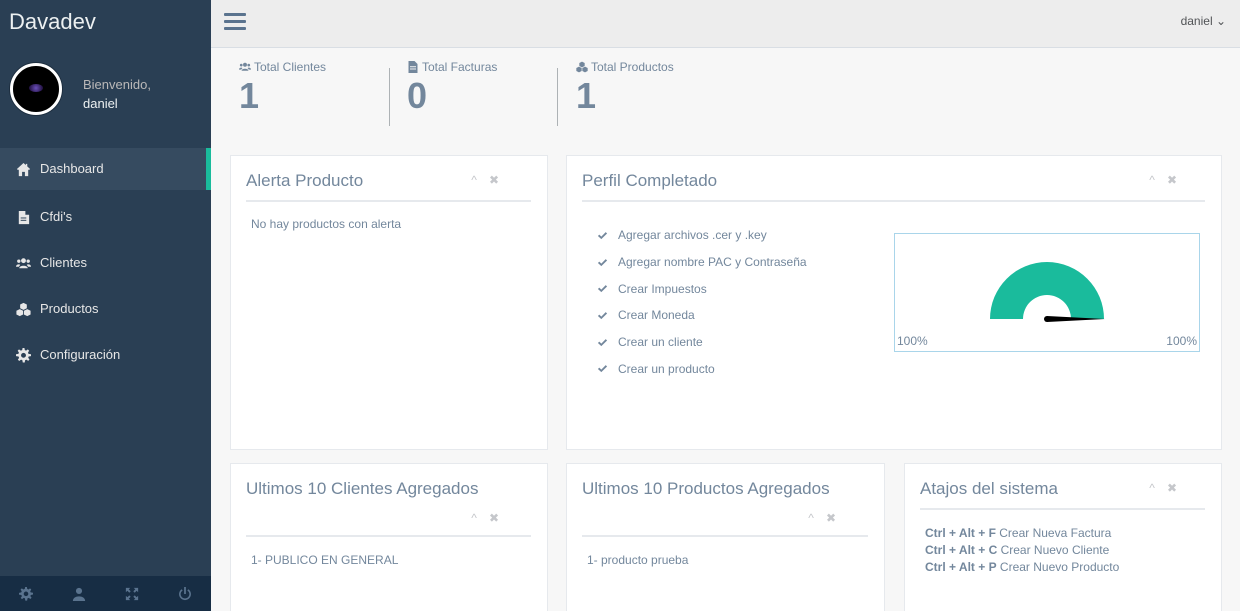  I want to click on logout-button, so click(184, 593).